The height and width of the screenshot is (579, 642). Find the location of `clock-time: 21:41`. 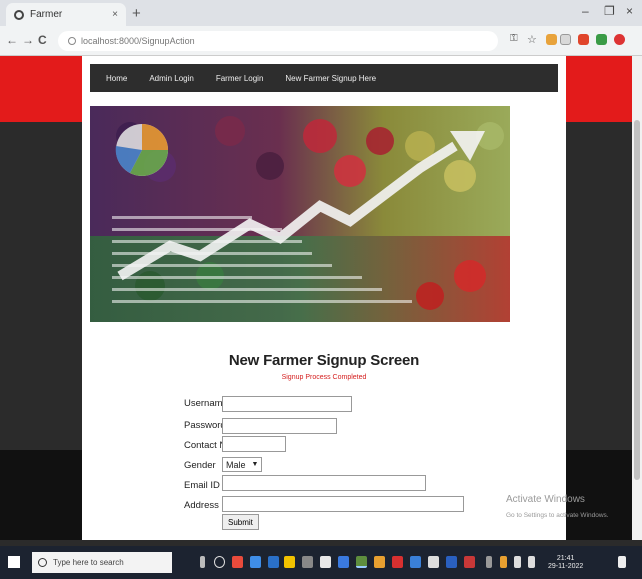

clock-time: 21:41 is located at coordinates (565, 558).